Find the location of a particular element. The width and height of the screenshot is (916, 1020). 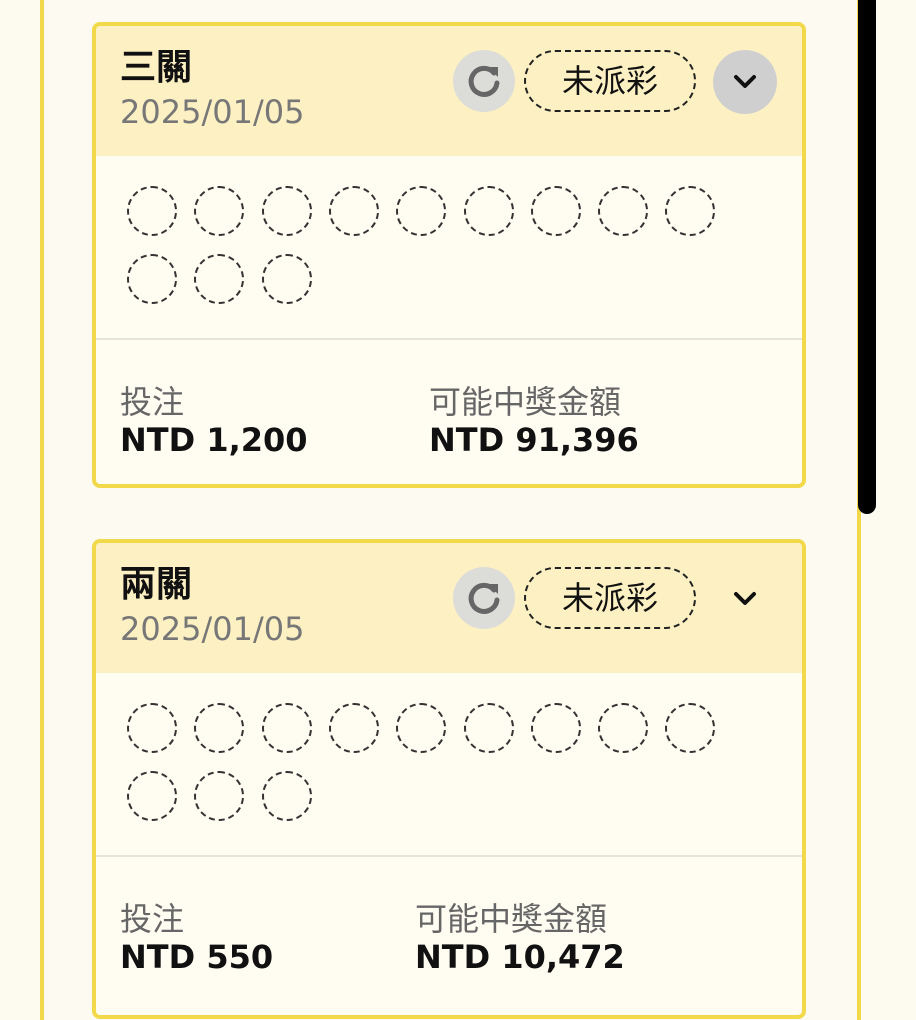

bet-summary: 投注 NTD 550 可能中獎金額 NTD 10,472 is located at coordinates (449, 930).